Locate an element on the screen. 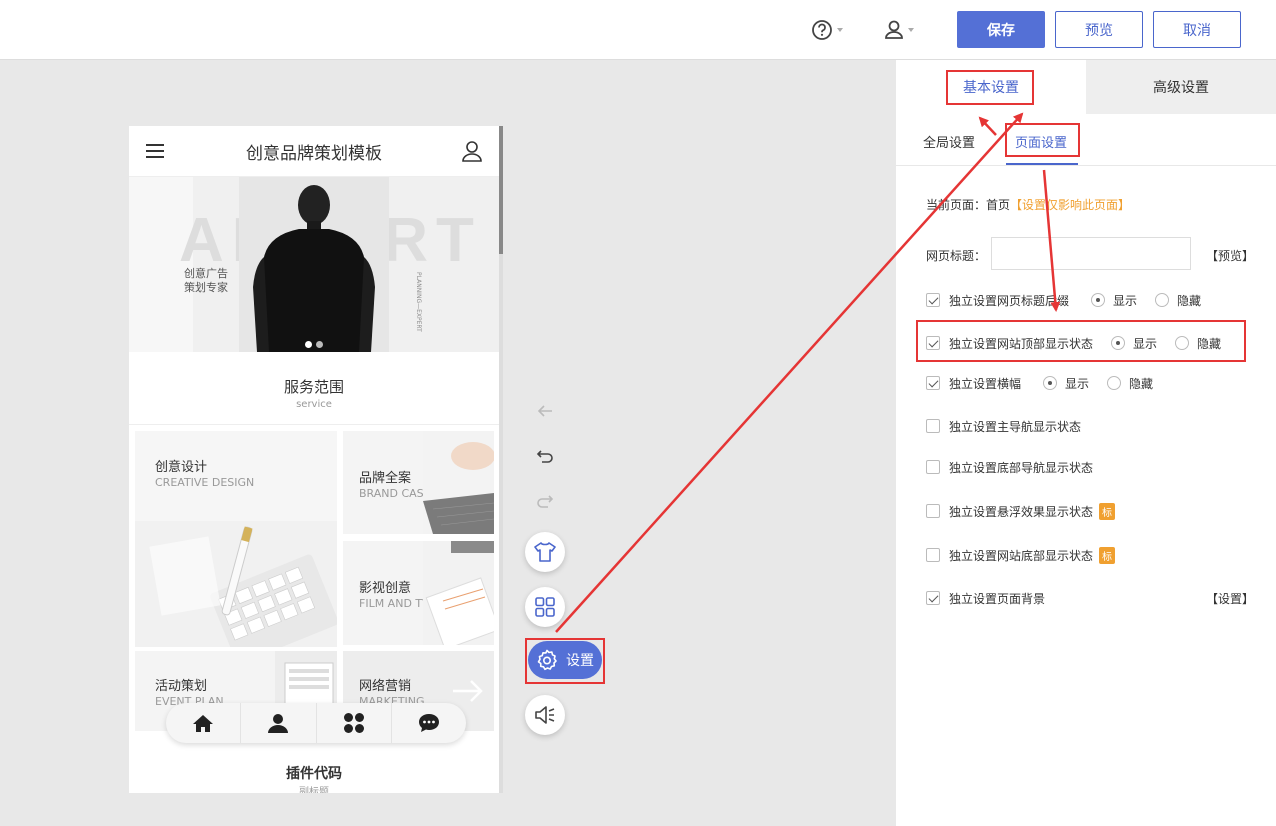  phone-header: 创意品牌策划模板 is located at coordinates (314, 151).